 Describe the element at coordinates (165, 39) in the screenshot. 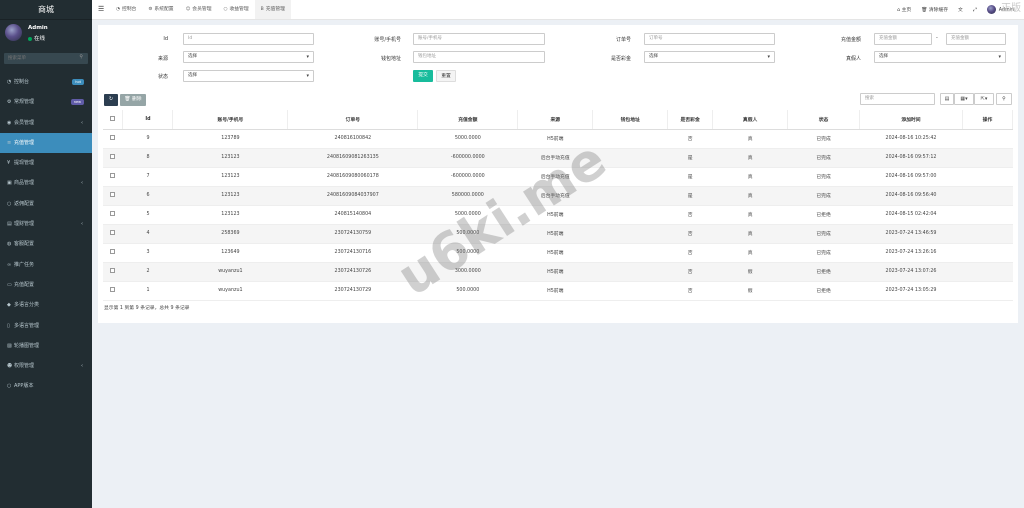

I see `filter-id-label: Id` at that location.